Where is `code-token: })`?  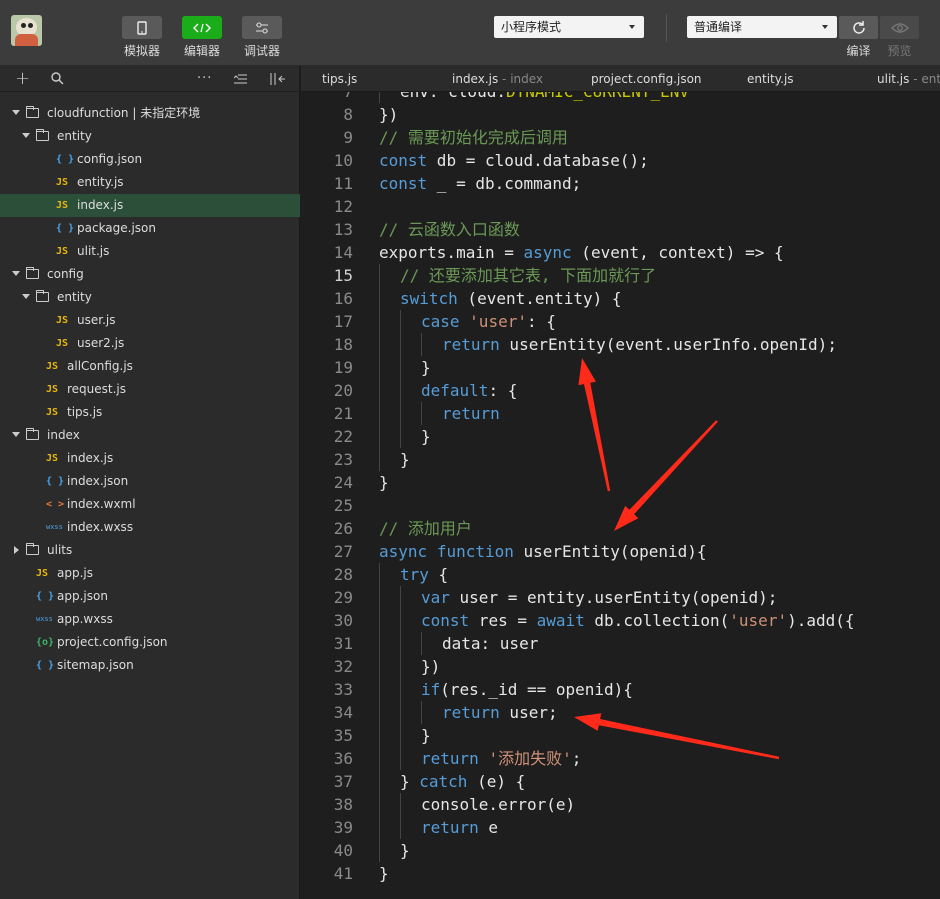 code-token: }) is located at coordinates (431, 666).